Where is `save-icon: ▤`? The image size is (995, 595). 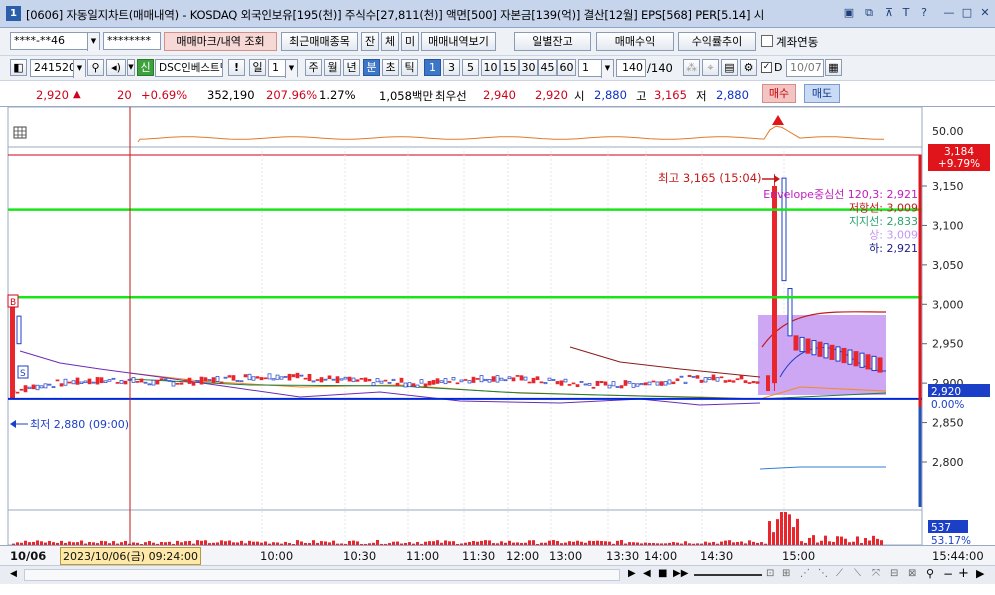
save-icon: ▤ is located at coordinates (729, 67).